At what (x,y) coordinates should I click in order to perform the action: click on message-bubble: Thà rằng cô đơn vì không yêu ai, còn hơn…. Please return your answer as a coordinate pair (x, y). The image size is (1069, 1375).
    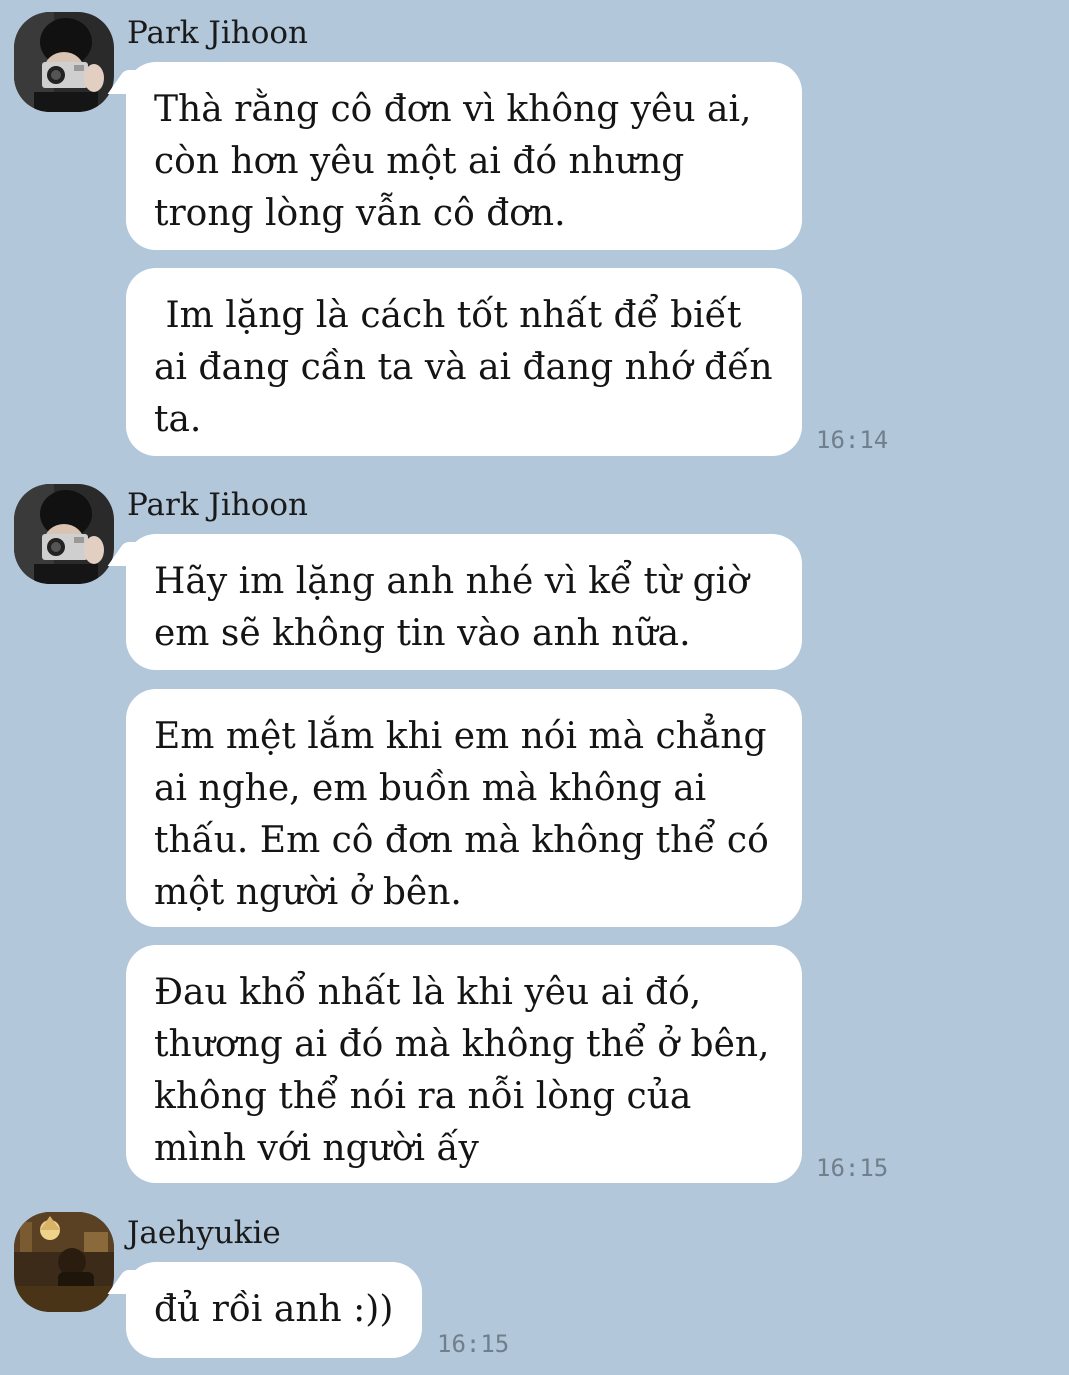
    Looking at the image, I should click on (464, 156).